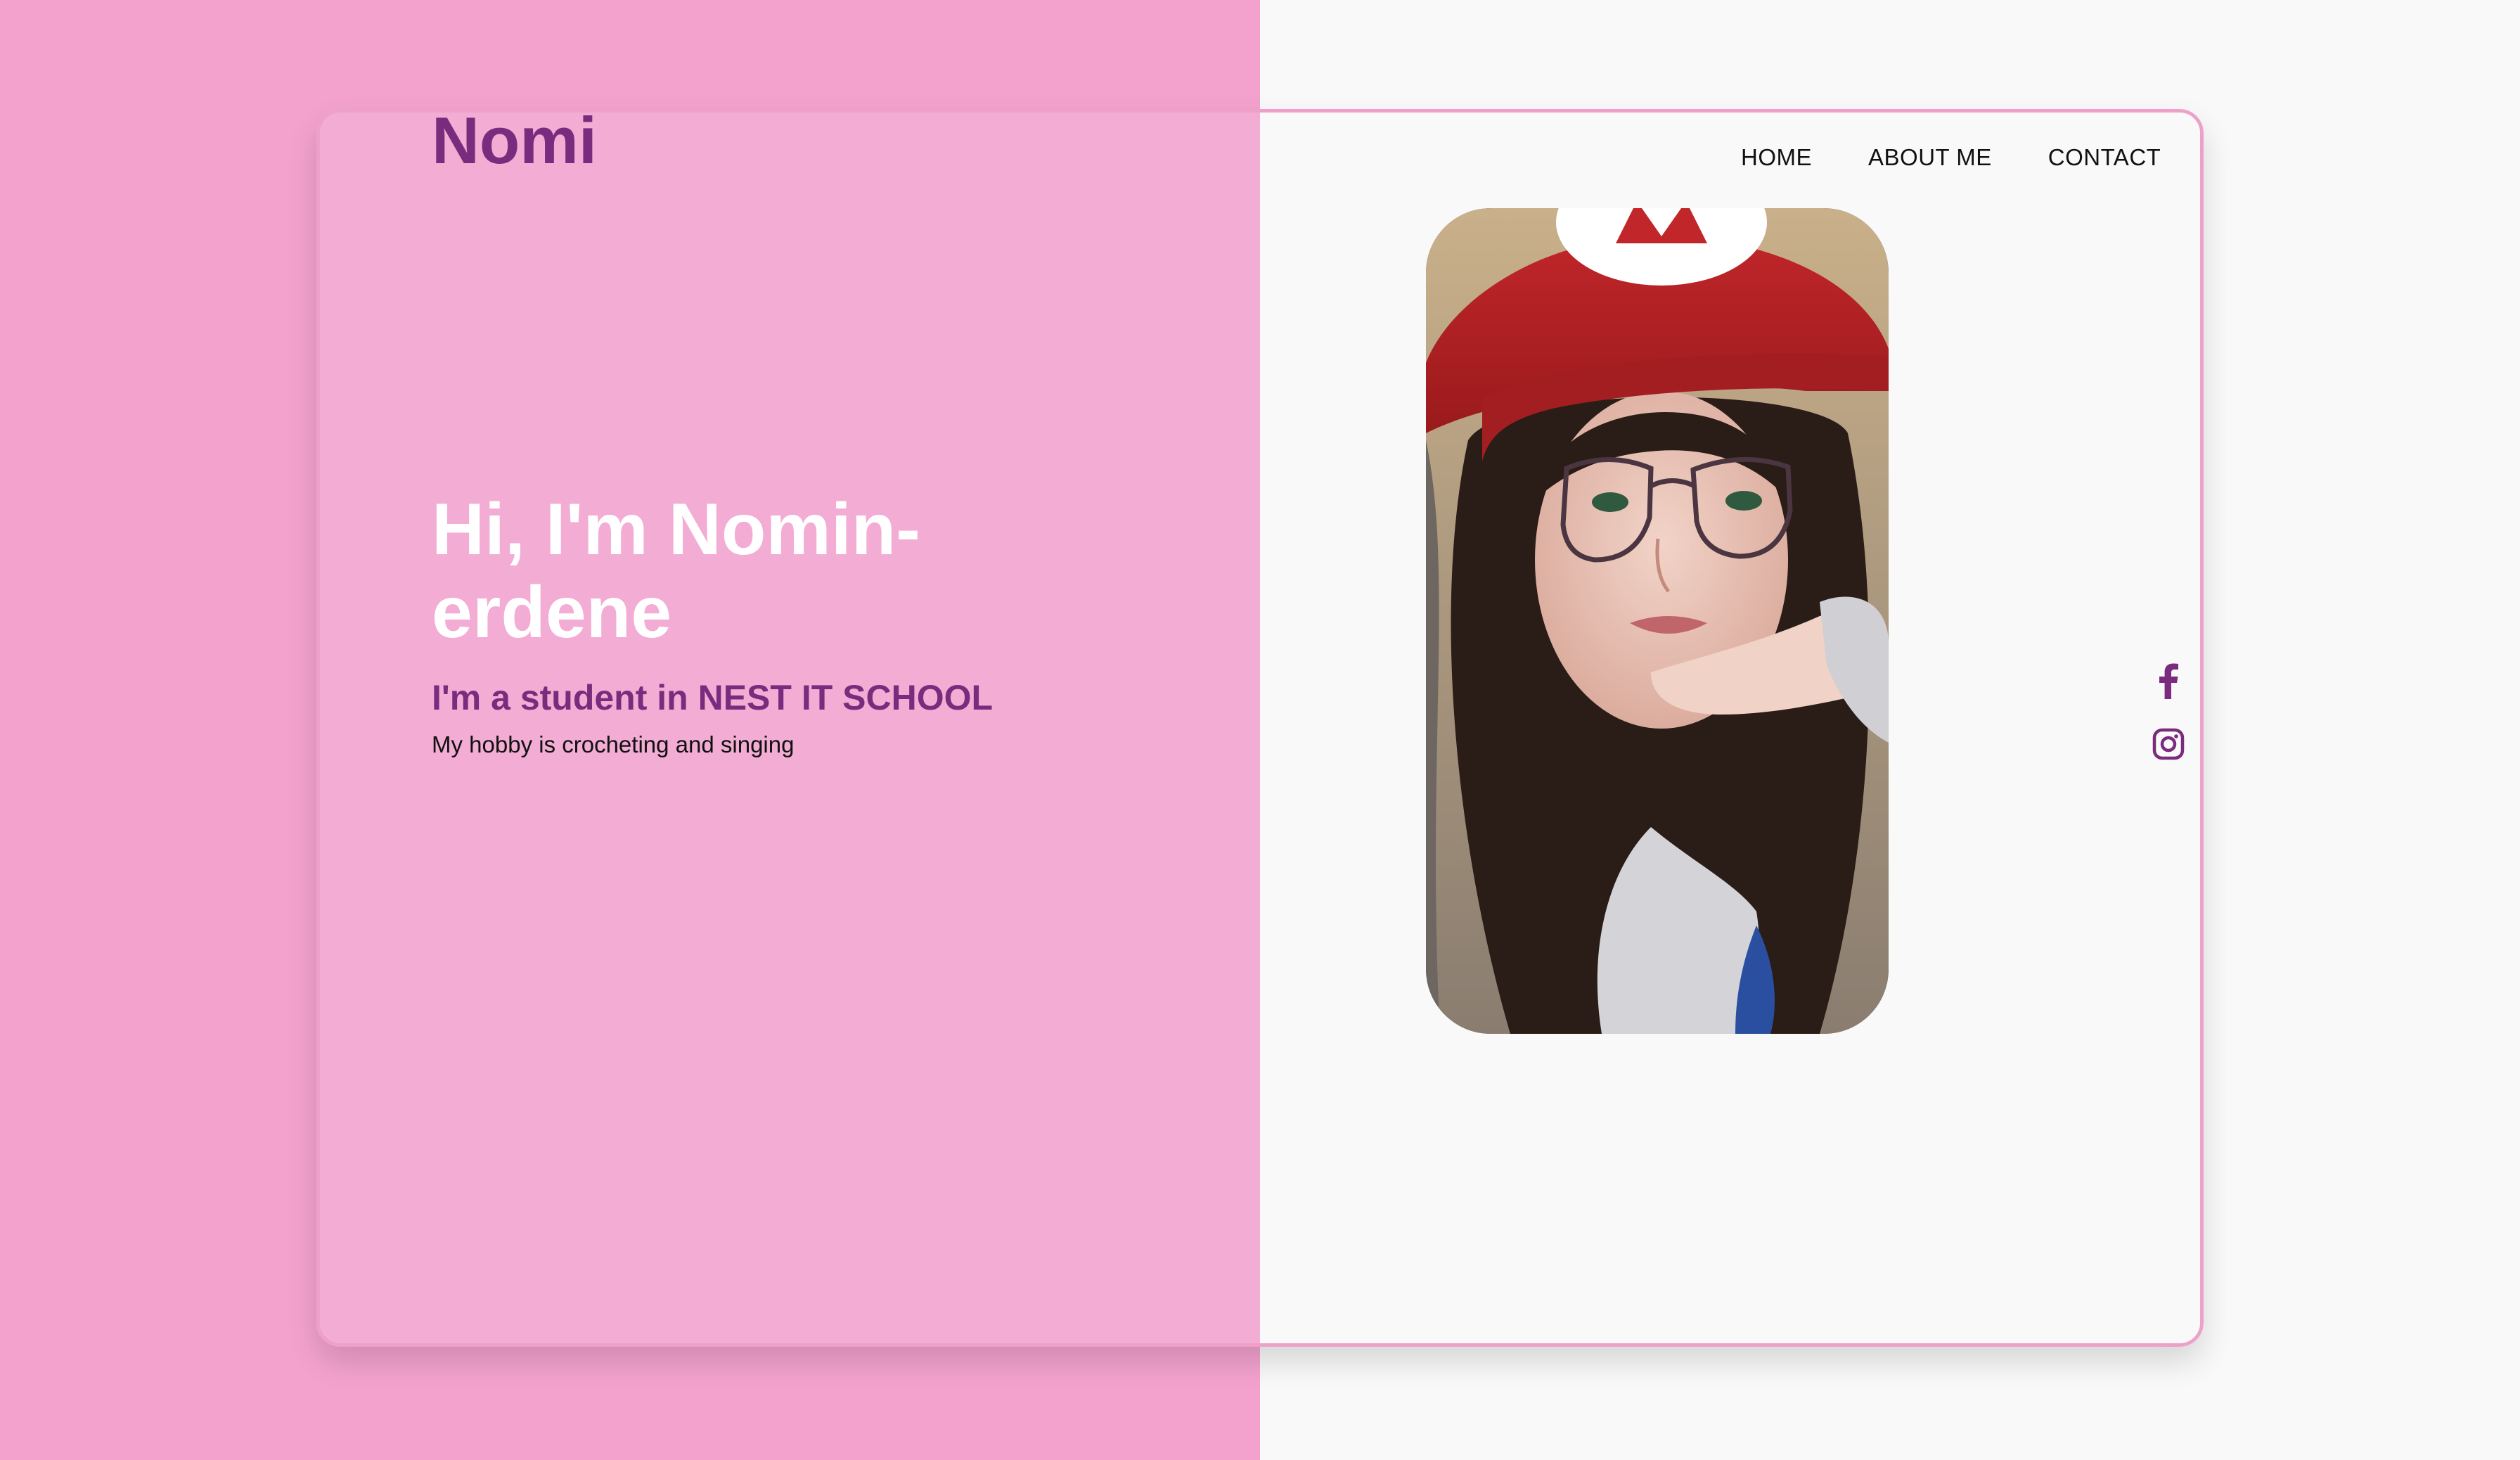  I want to click on hero-description: My hobby is crocheting and singing, so click(614, 744).